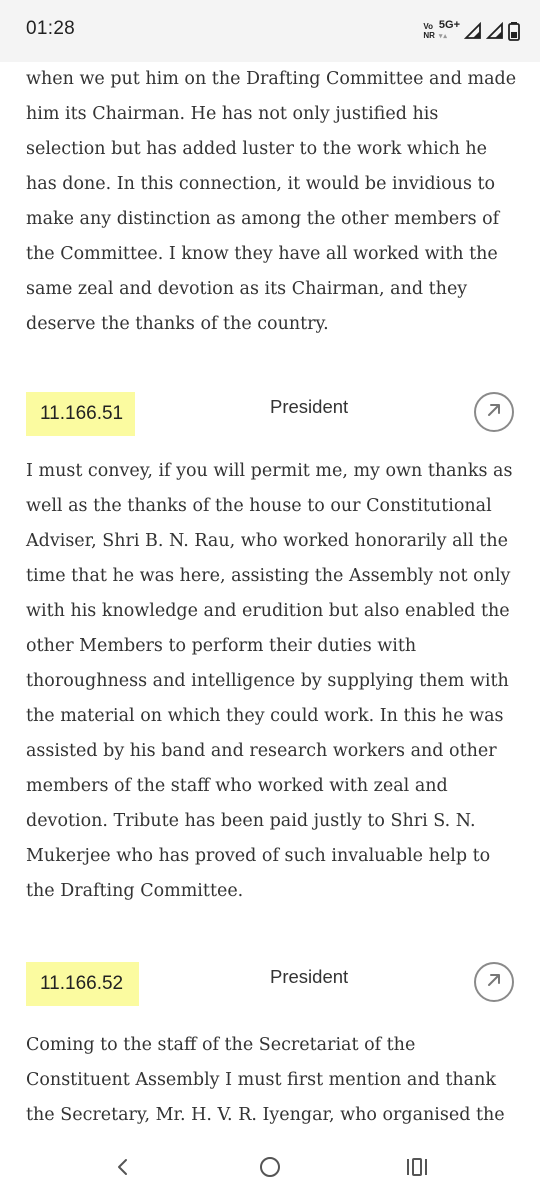 The image size is (540, 1200). I want to click on signal-icon, so click(473, 31).